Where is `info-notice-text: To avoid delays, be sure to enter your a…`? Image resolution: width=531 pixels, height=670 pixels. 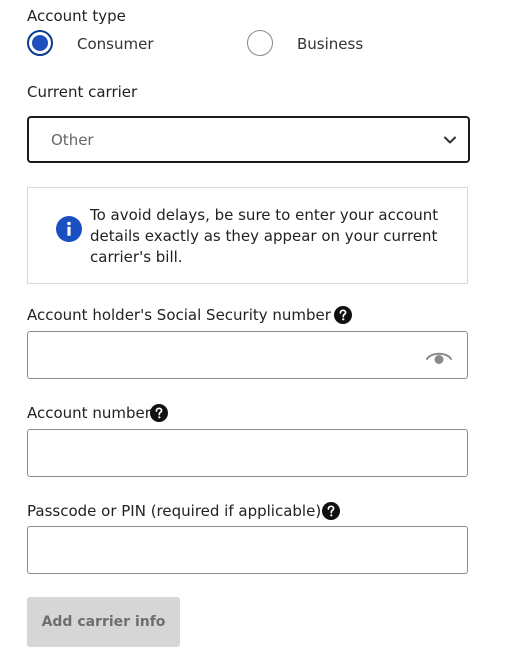
info-notice-text: To avoid delays, be sure to enter your a… is located at coordinates (264, 236).